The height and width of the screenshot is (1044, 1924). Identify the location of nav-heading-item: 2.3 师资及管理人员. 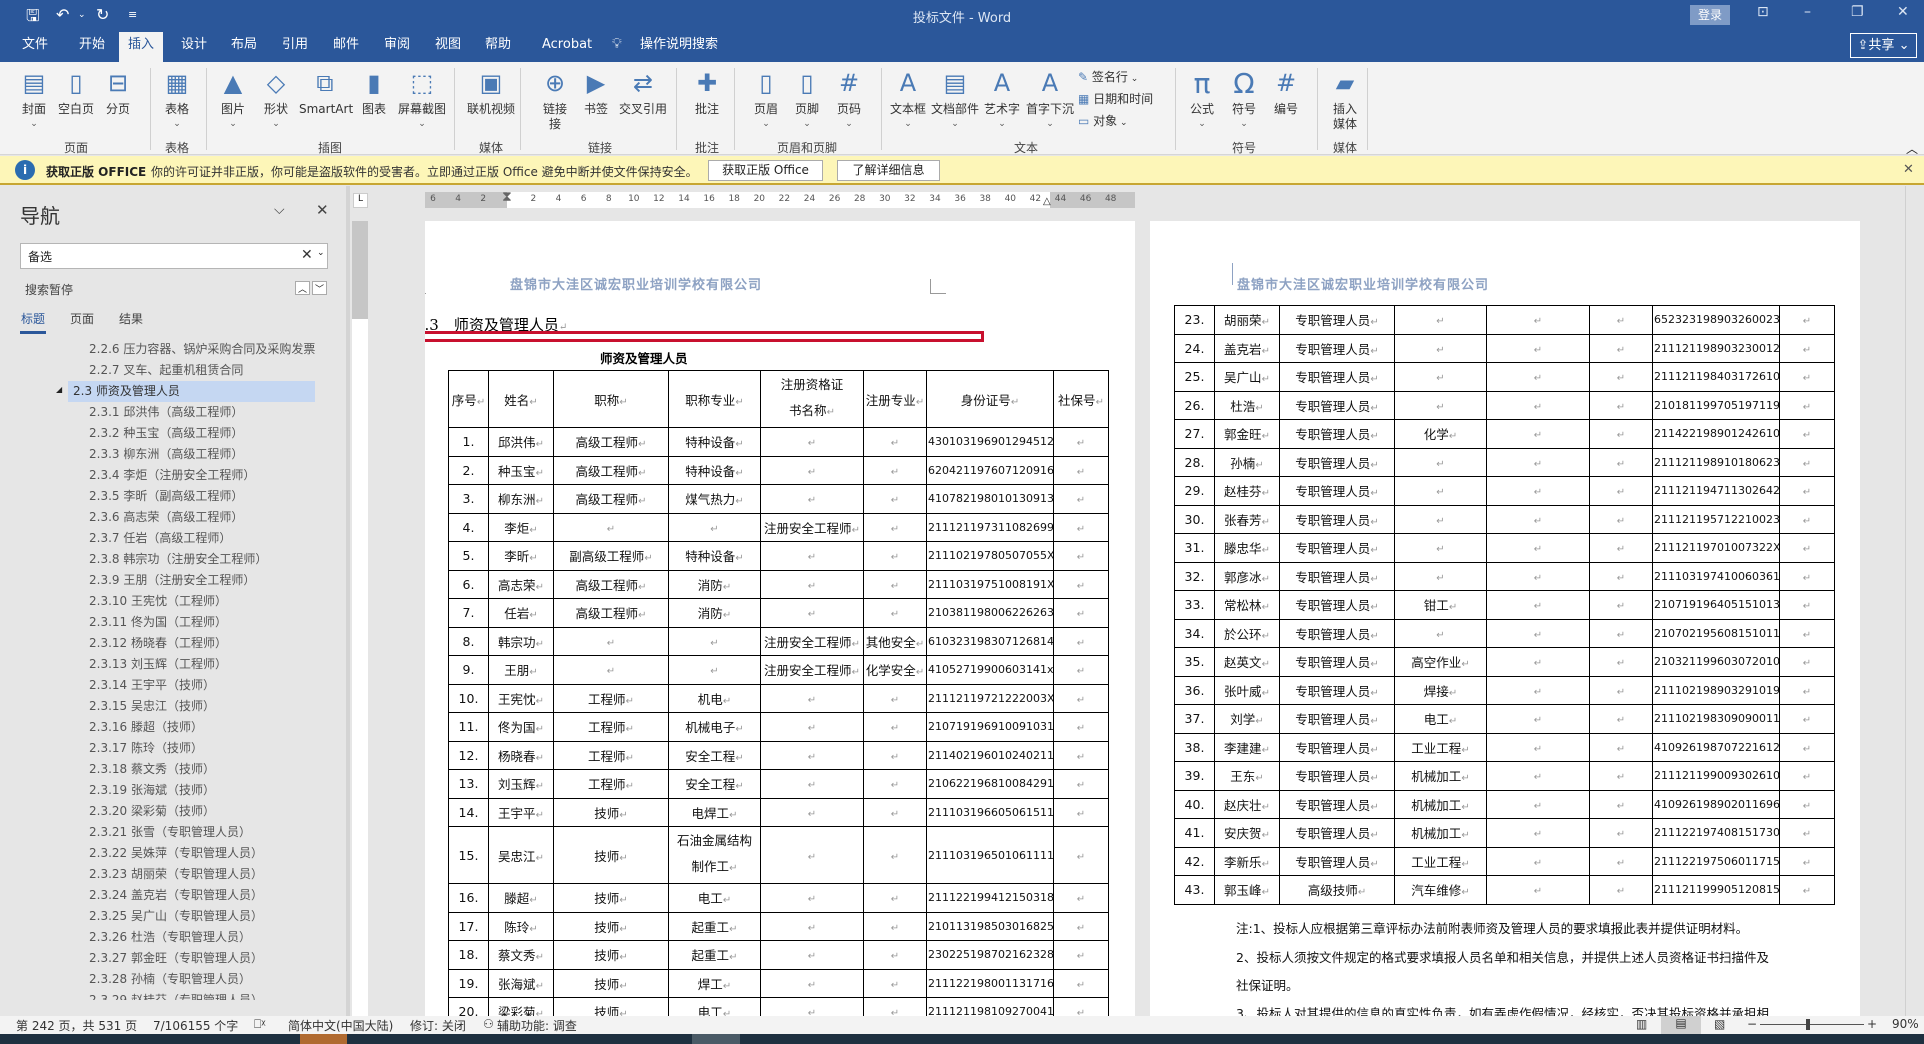
(191, 391).